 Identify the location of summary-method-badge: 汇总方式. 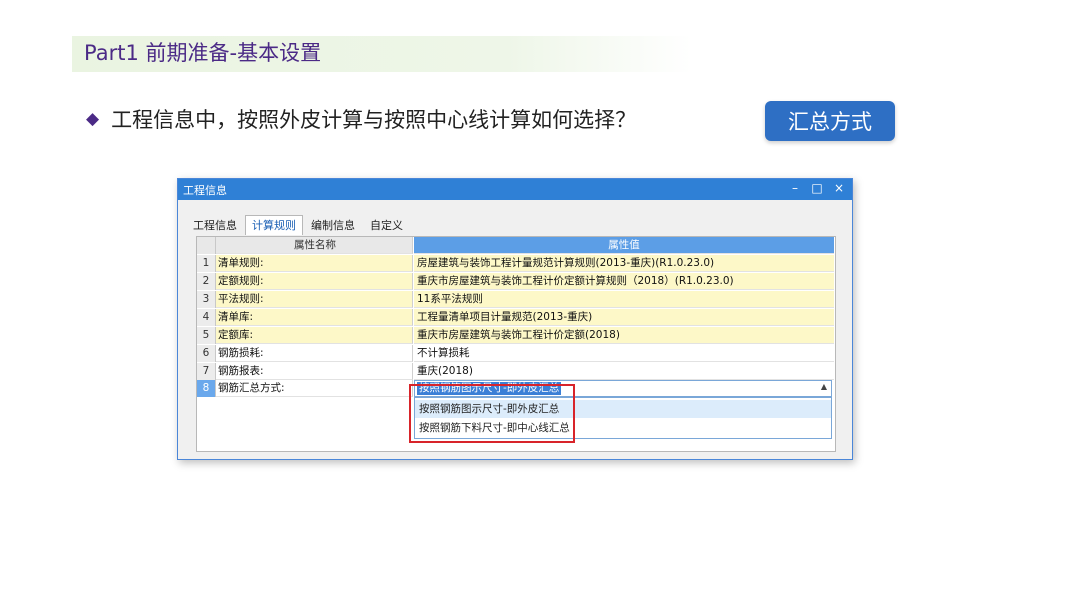
(830, 121).